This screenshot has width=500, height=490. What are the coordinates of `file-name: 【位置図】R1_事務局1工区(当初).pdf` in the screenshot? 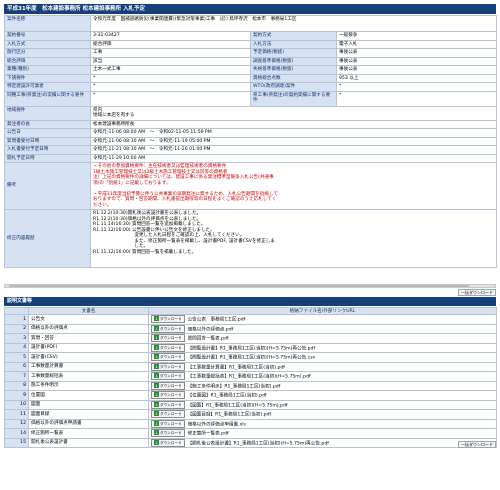 It's located at (227, 396).